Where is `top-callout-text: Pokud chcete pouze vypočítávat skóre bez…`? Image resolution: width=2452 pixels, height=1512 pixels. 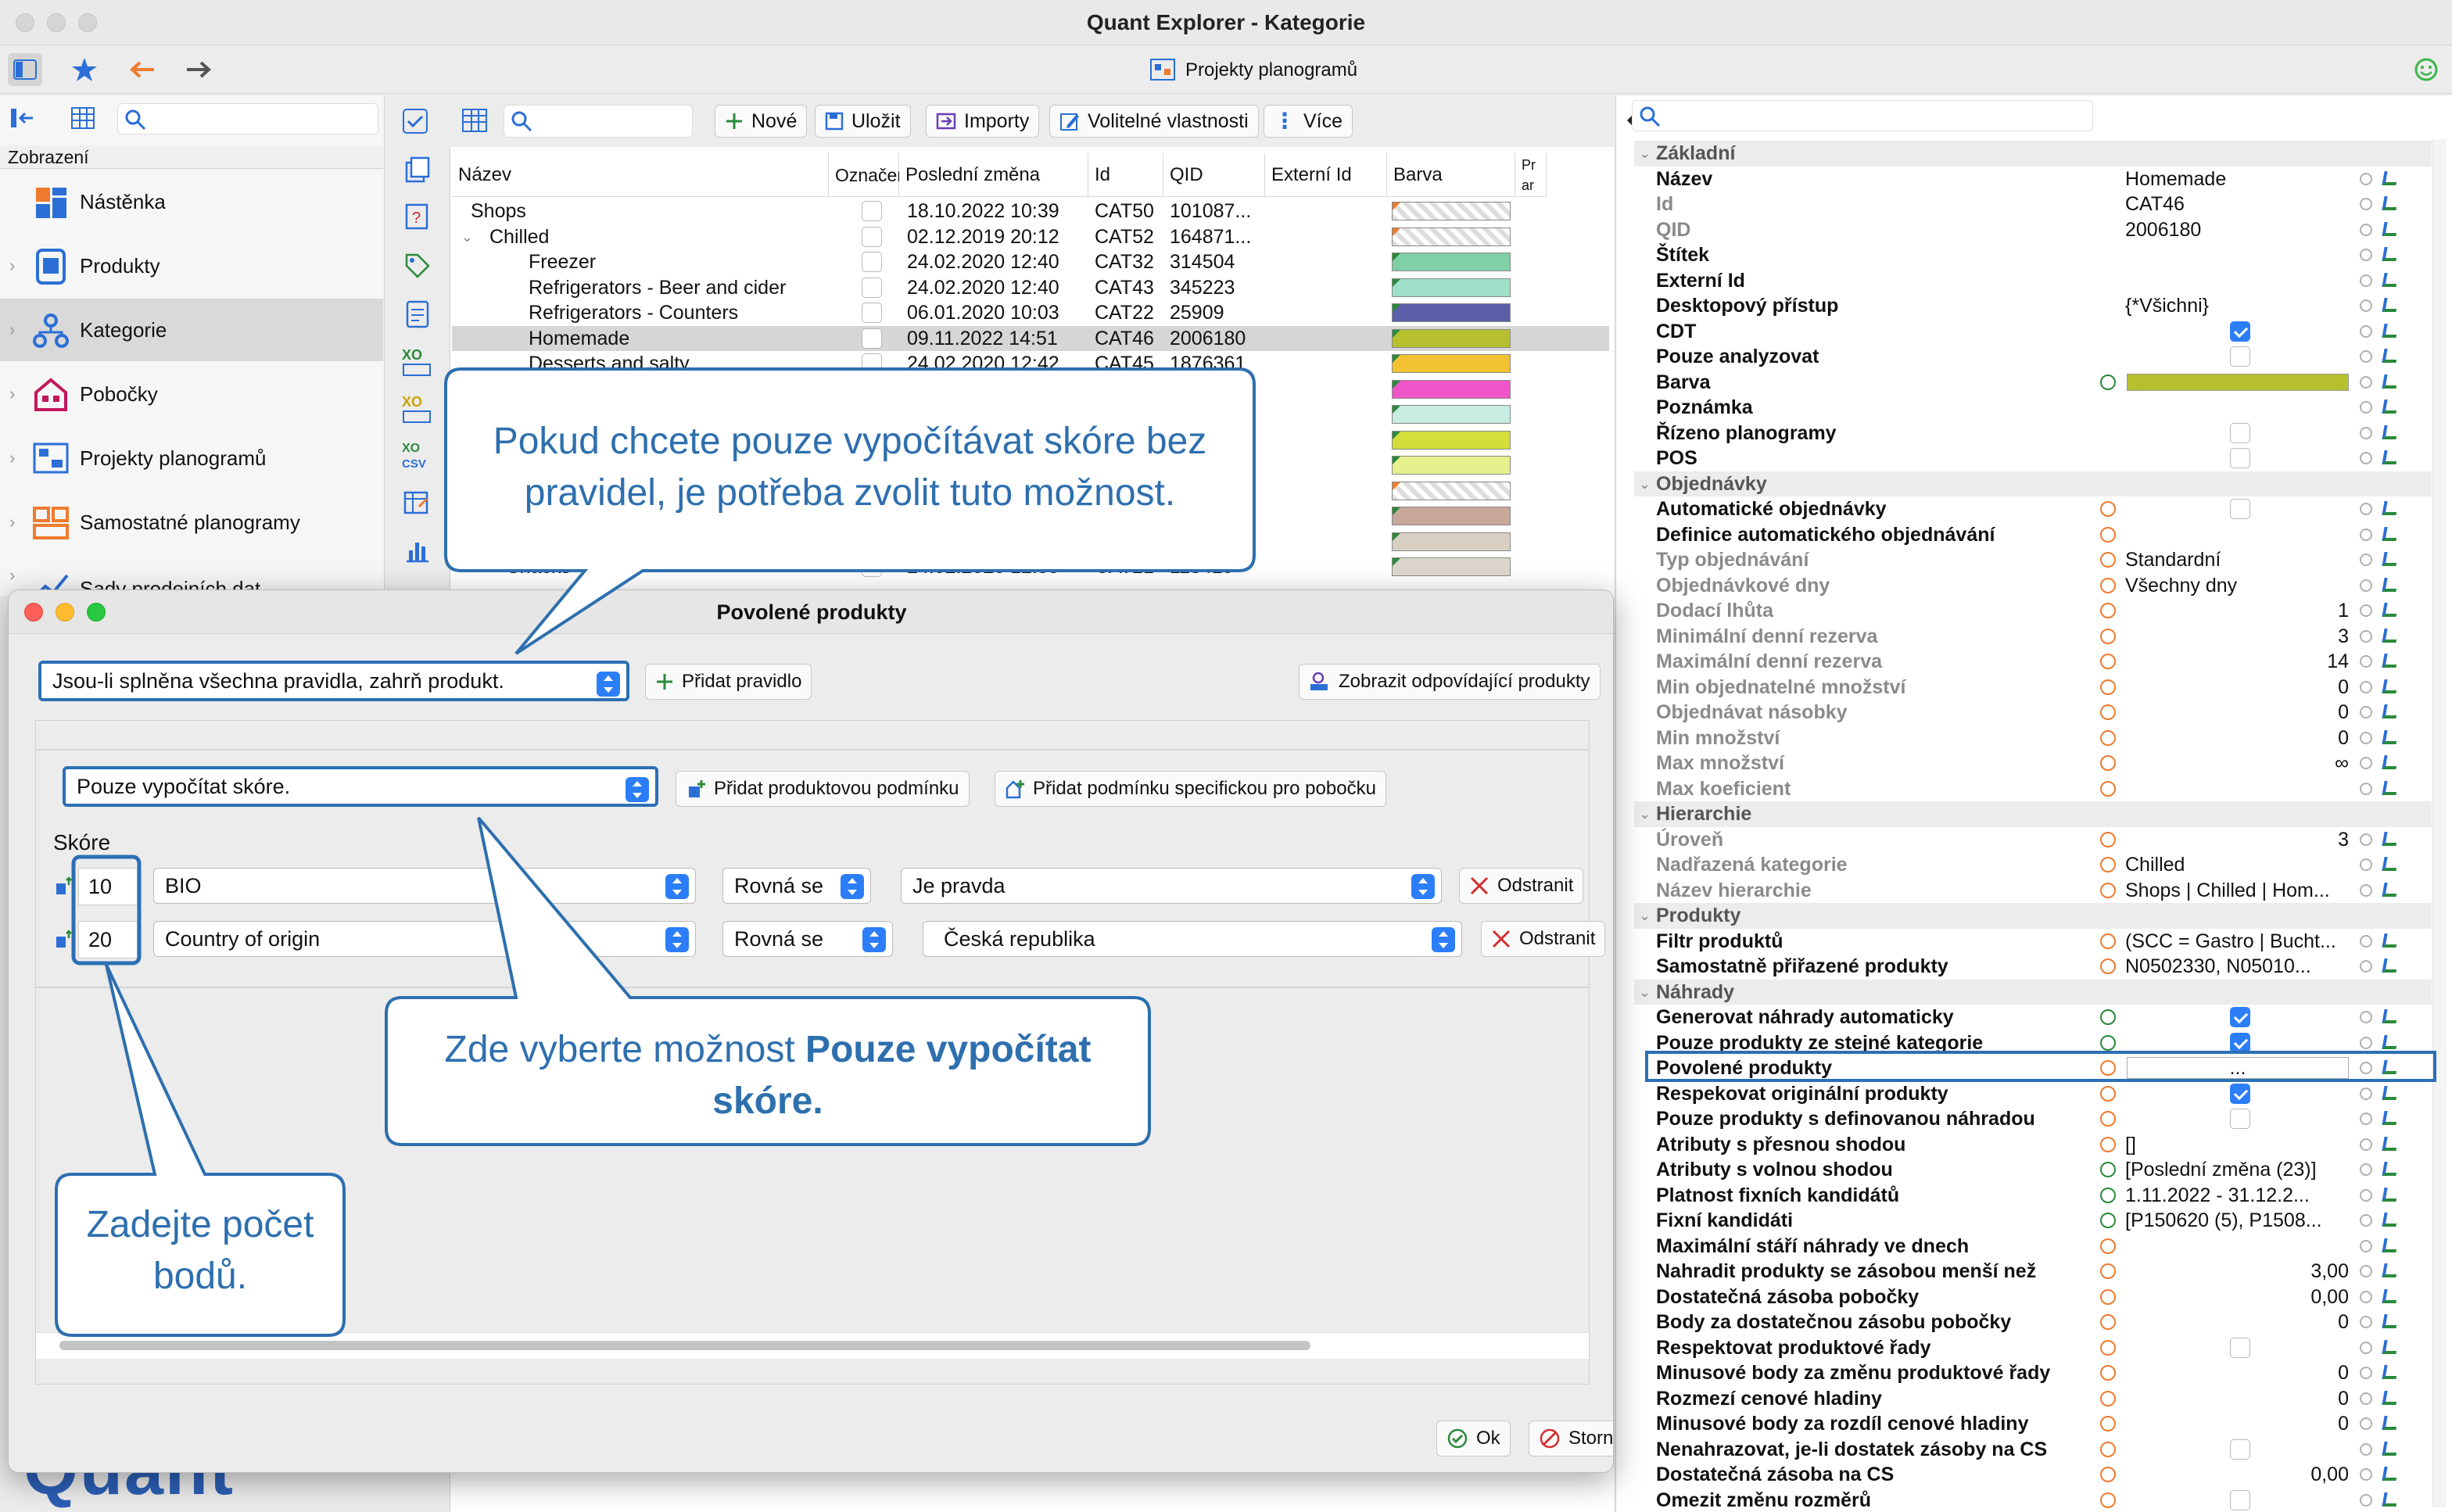
top-callout-text: Pokud chcete pouze vypočítávat skóre bez… is located at coordinates (850, 467).